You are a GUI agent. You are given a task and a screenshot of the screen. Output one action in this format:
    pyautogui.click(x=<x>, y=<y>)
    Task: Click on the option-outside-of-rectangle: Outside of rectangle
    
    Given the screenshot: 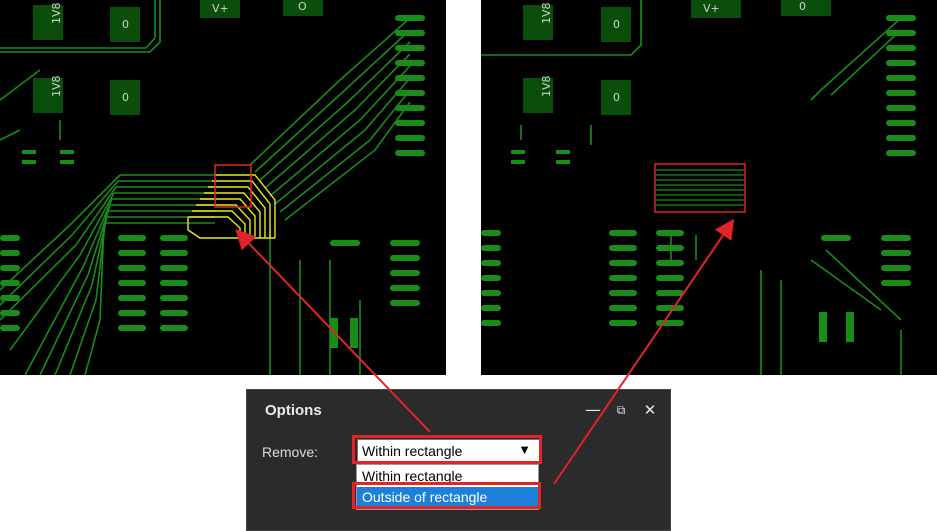 What is the action you would take?
    pyautogui.click(x=447, y=497)
    